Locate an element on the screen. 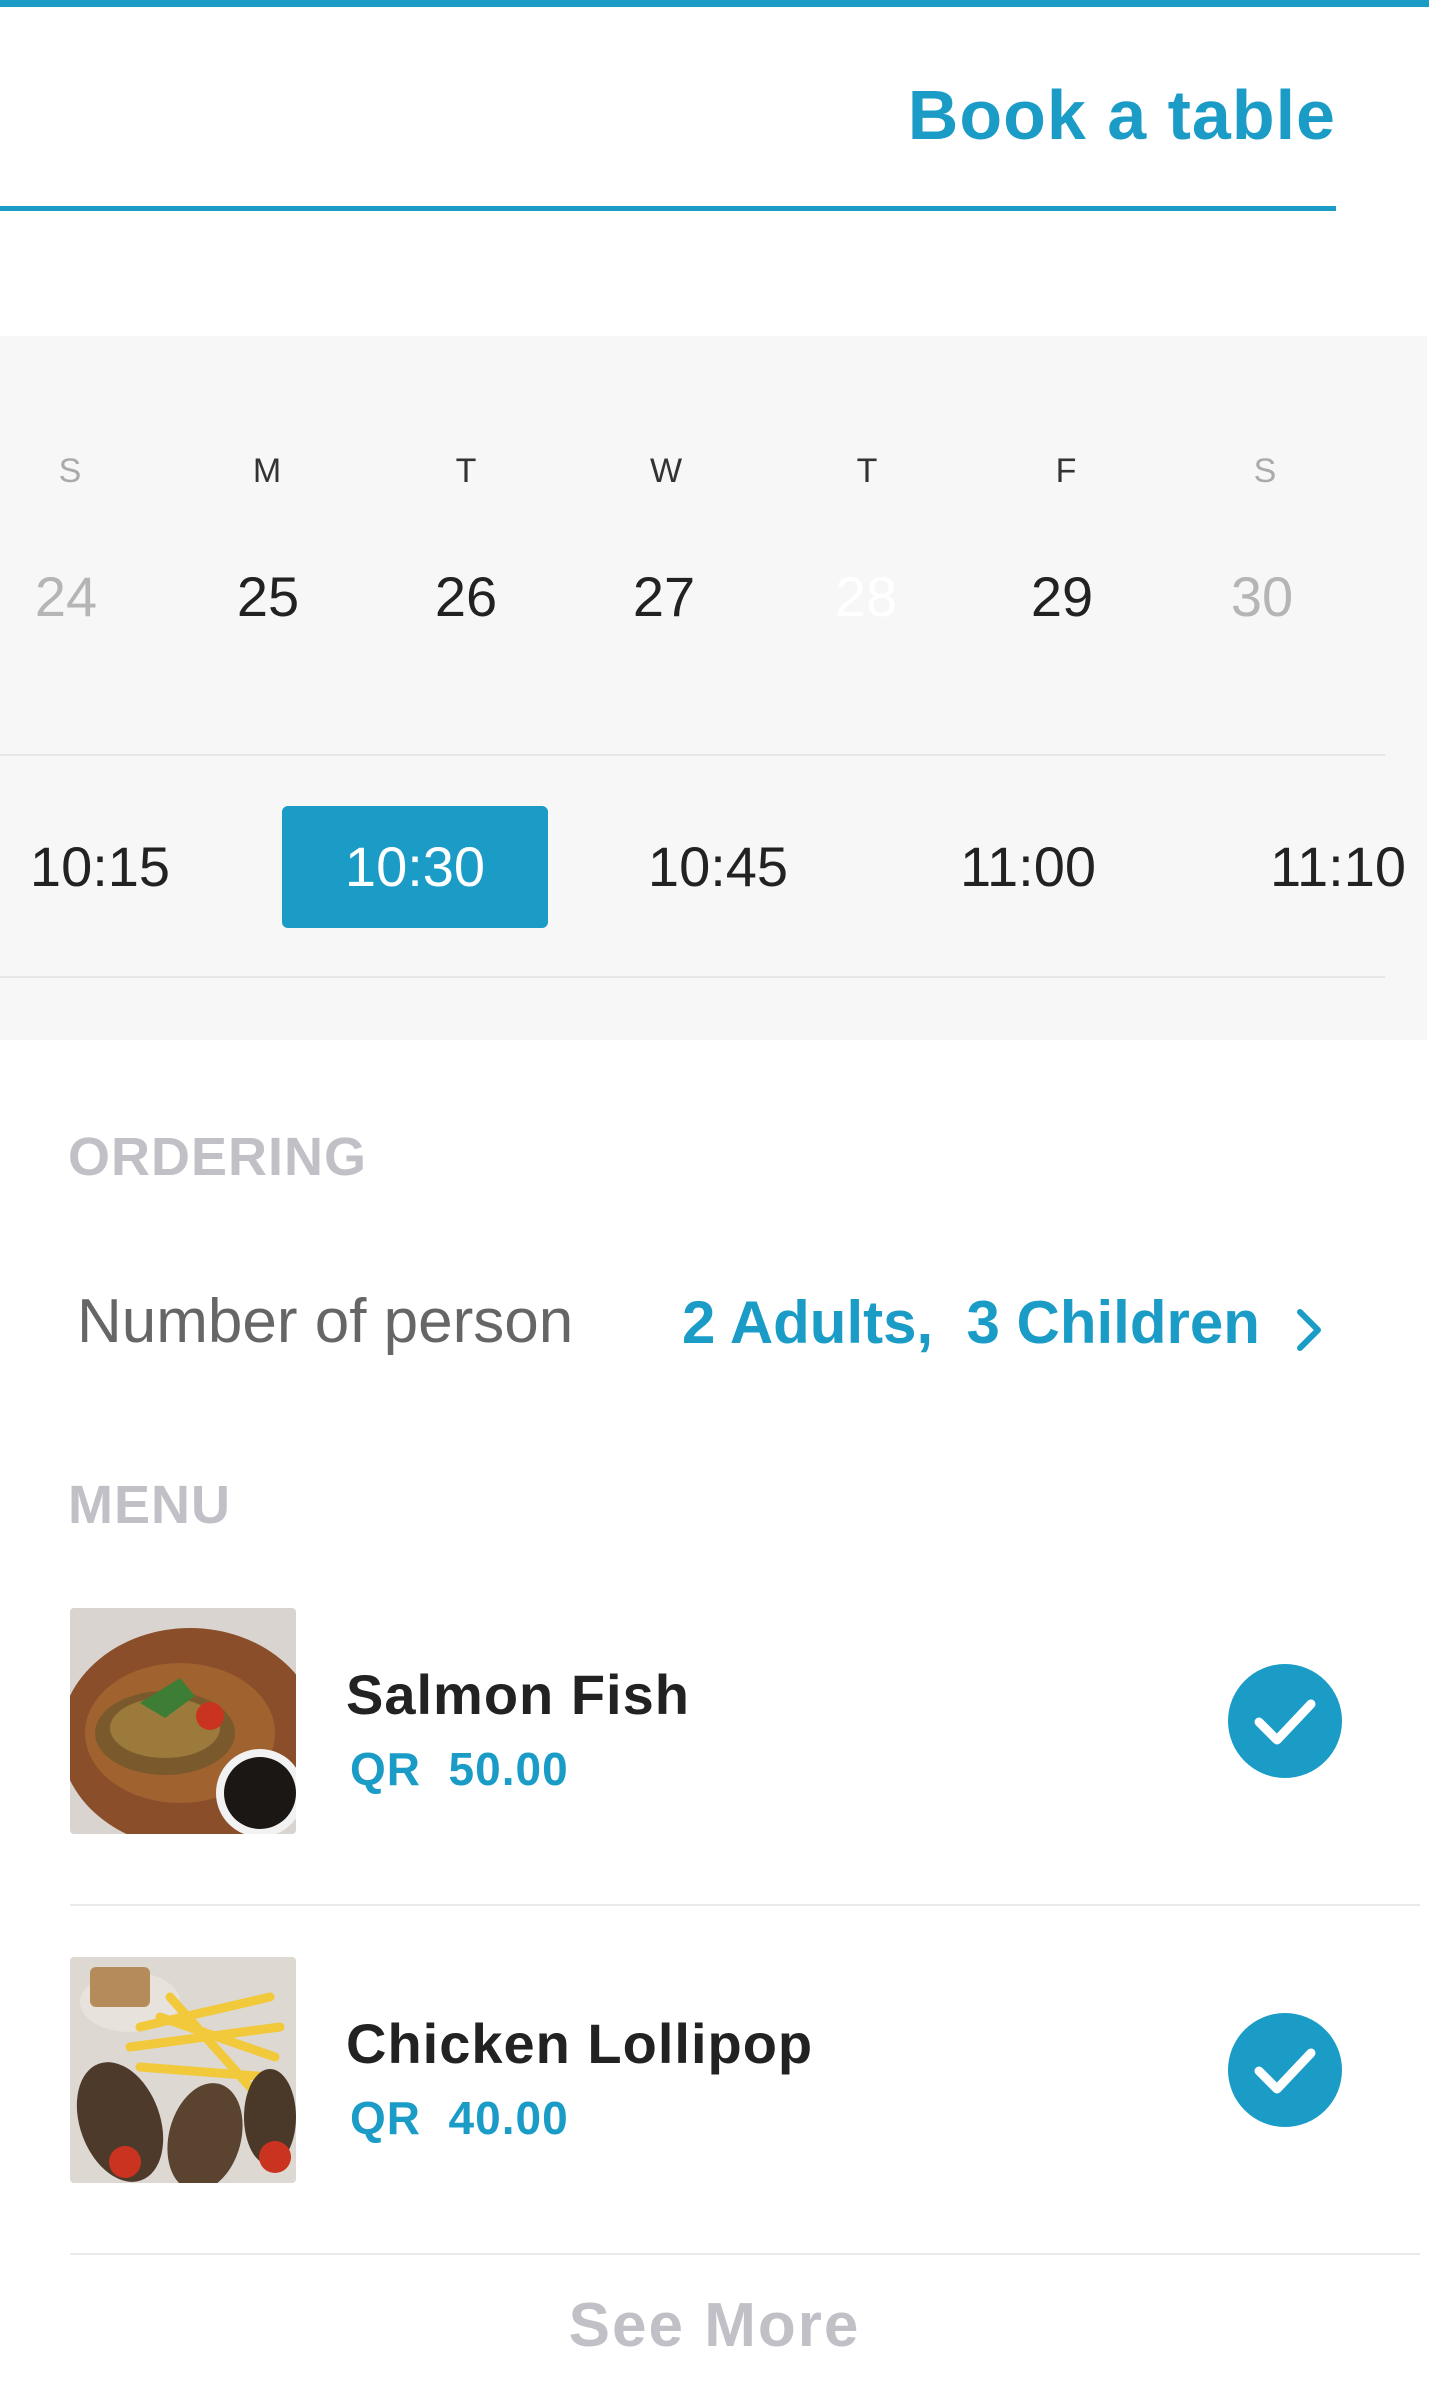 The height and width of the screenshot is (2389, 1429). date-number: 25 is located at coordinates (268, 596).